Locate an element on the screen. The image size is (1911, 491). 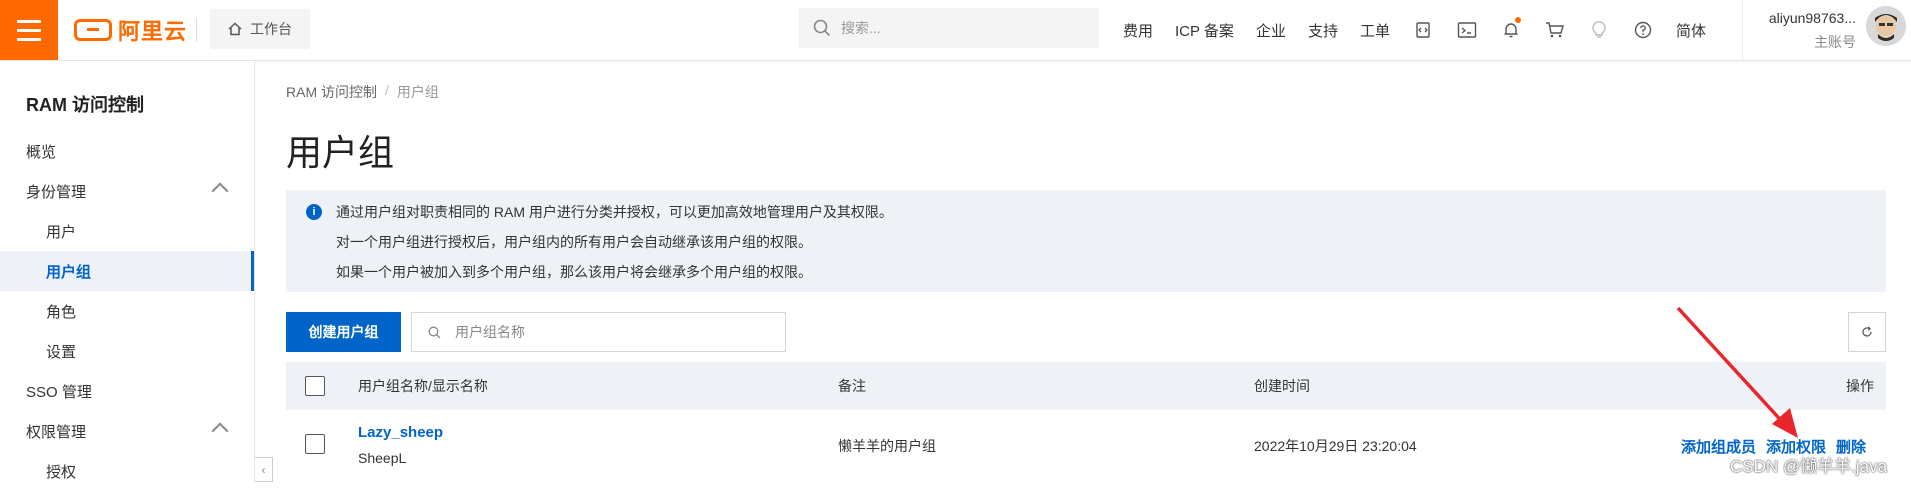
home-icon is located at coordinates (235, 29).